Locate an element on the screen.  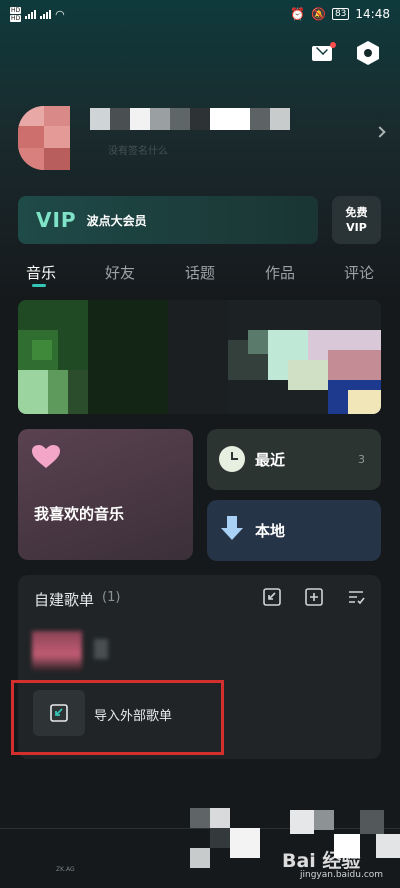
signal-indicators: HD HD ◠ is located at coordinates (37, 14).